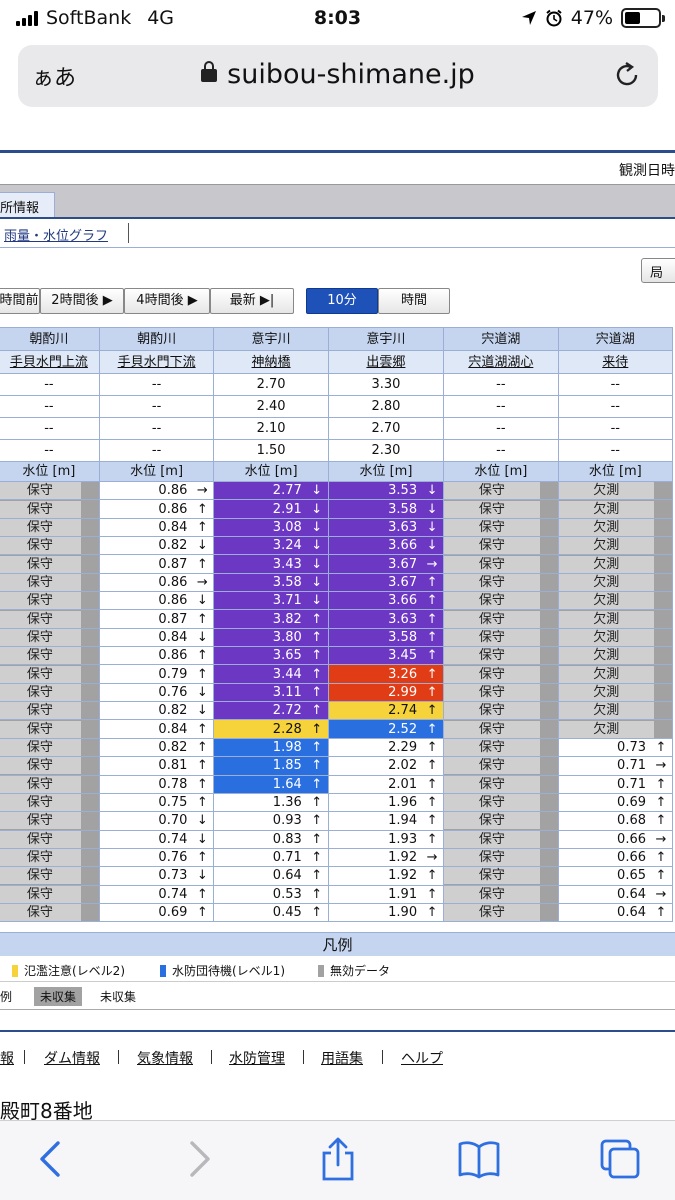 This screenshot has height=1200, width=675. I want to click on interval-10min-button: 10分, so click(342, 301).